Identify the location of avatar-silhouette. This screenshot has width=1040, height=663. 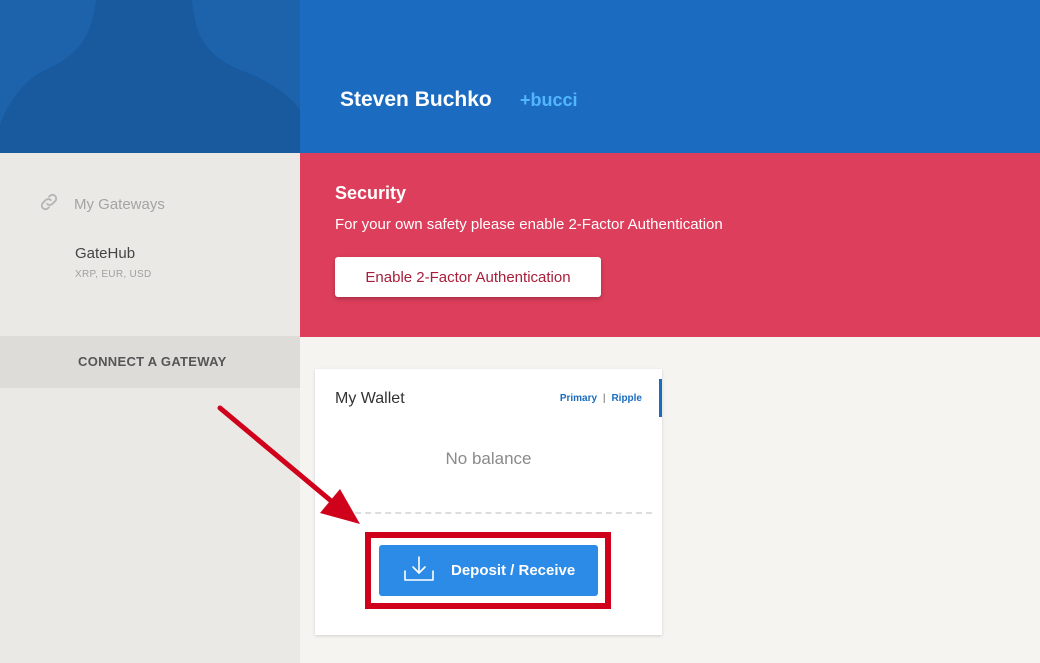
(150, 76).